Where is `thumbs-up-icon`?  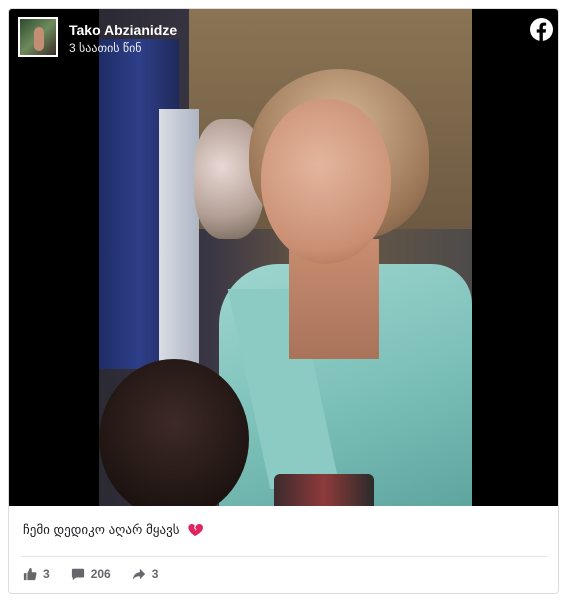
thumbs-up-icon is located at coordinates (30, 574).